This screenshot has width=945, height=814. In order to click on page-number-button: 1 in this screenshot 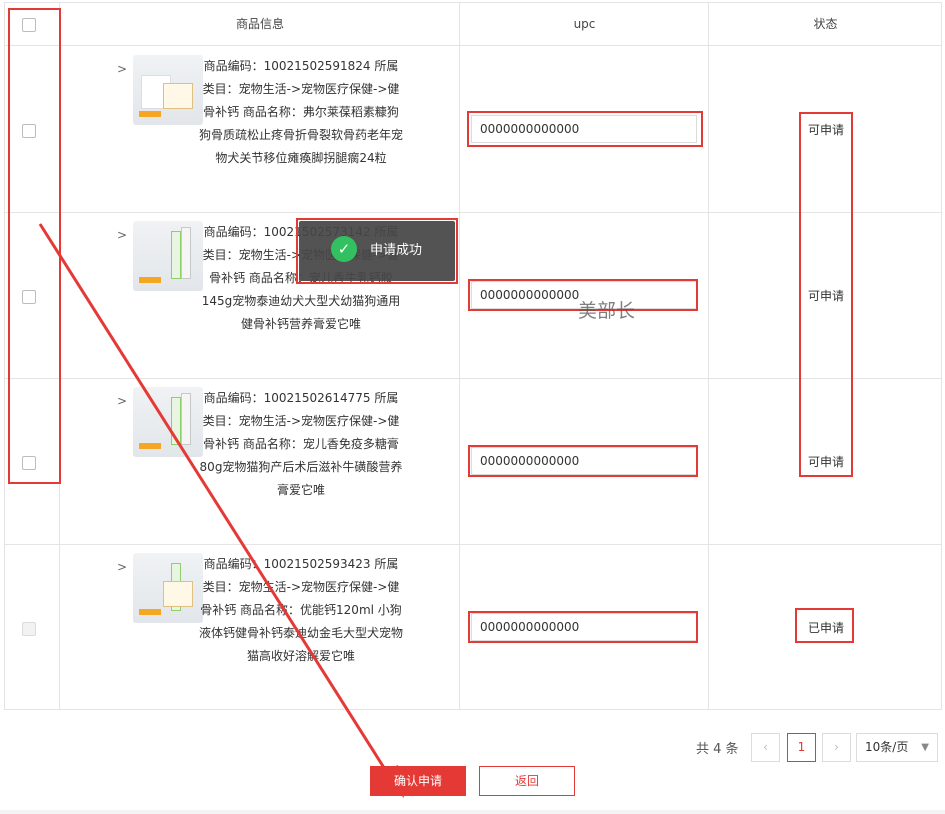, I will do `click(801, 747)`.